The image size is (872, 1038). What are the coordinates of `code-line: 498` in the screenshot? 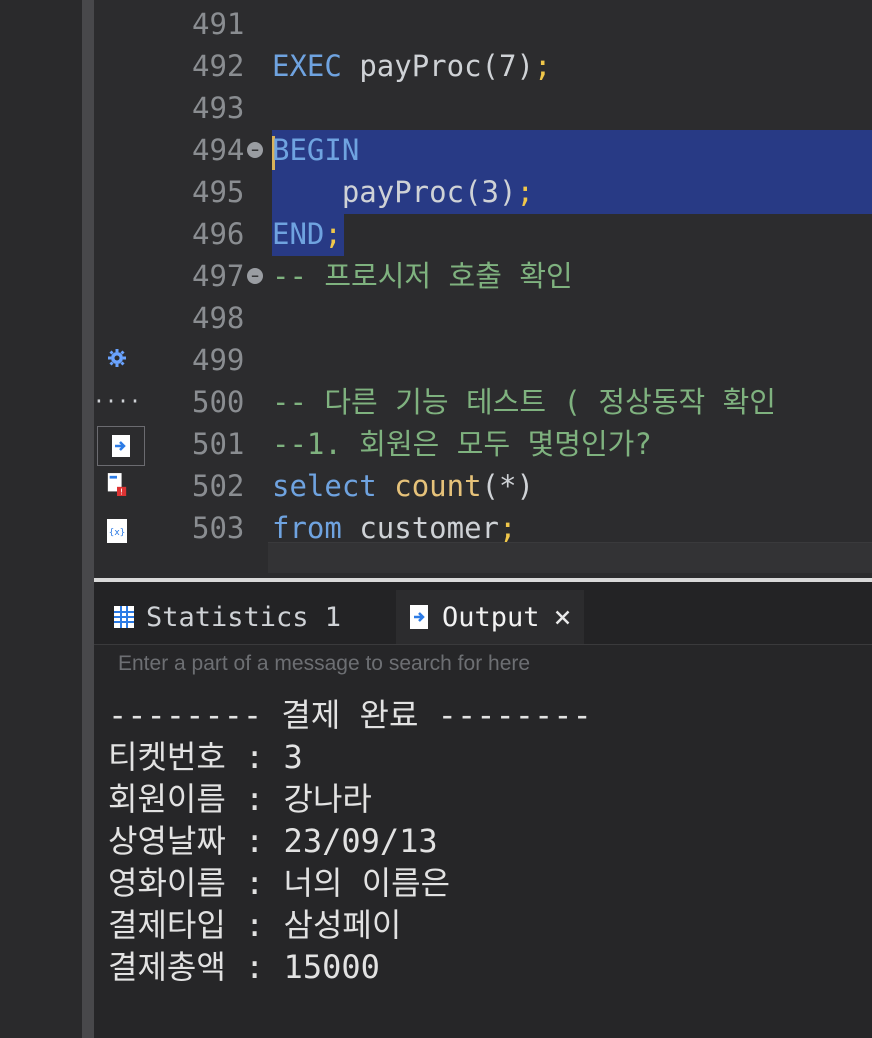 It's located at (483, 318).